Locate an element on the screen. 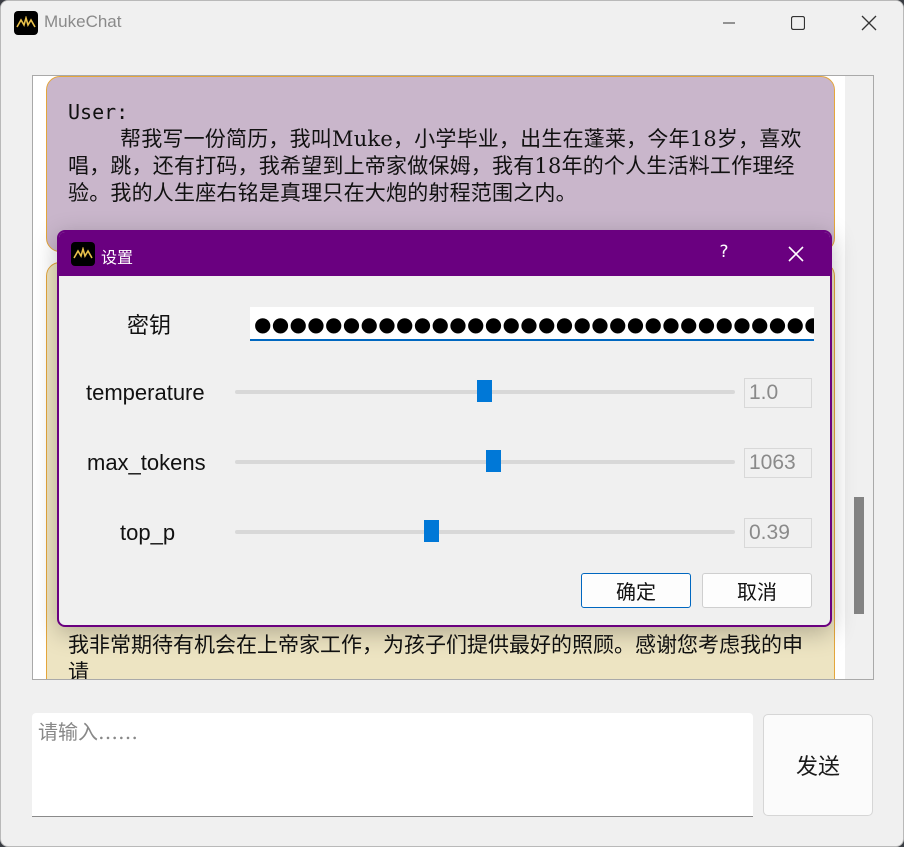  top-p-value: 0.39 is located at coordinates (778, 533).